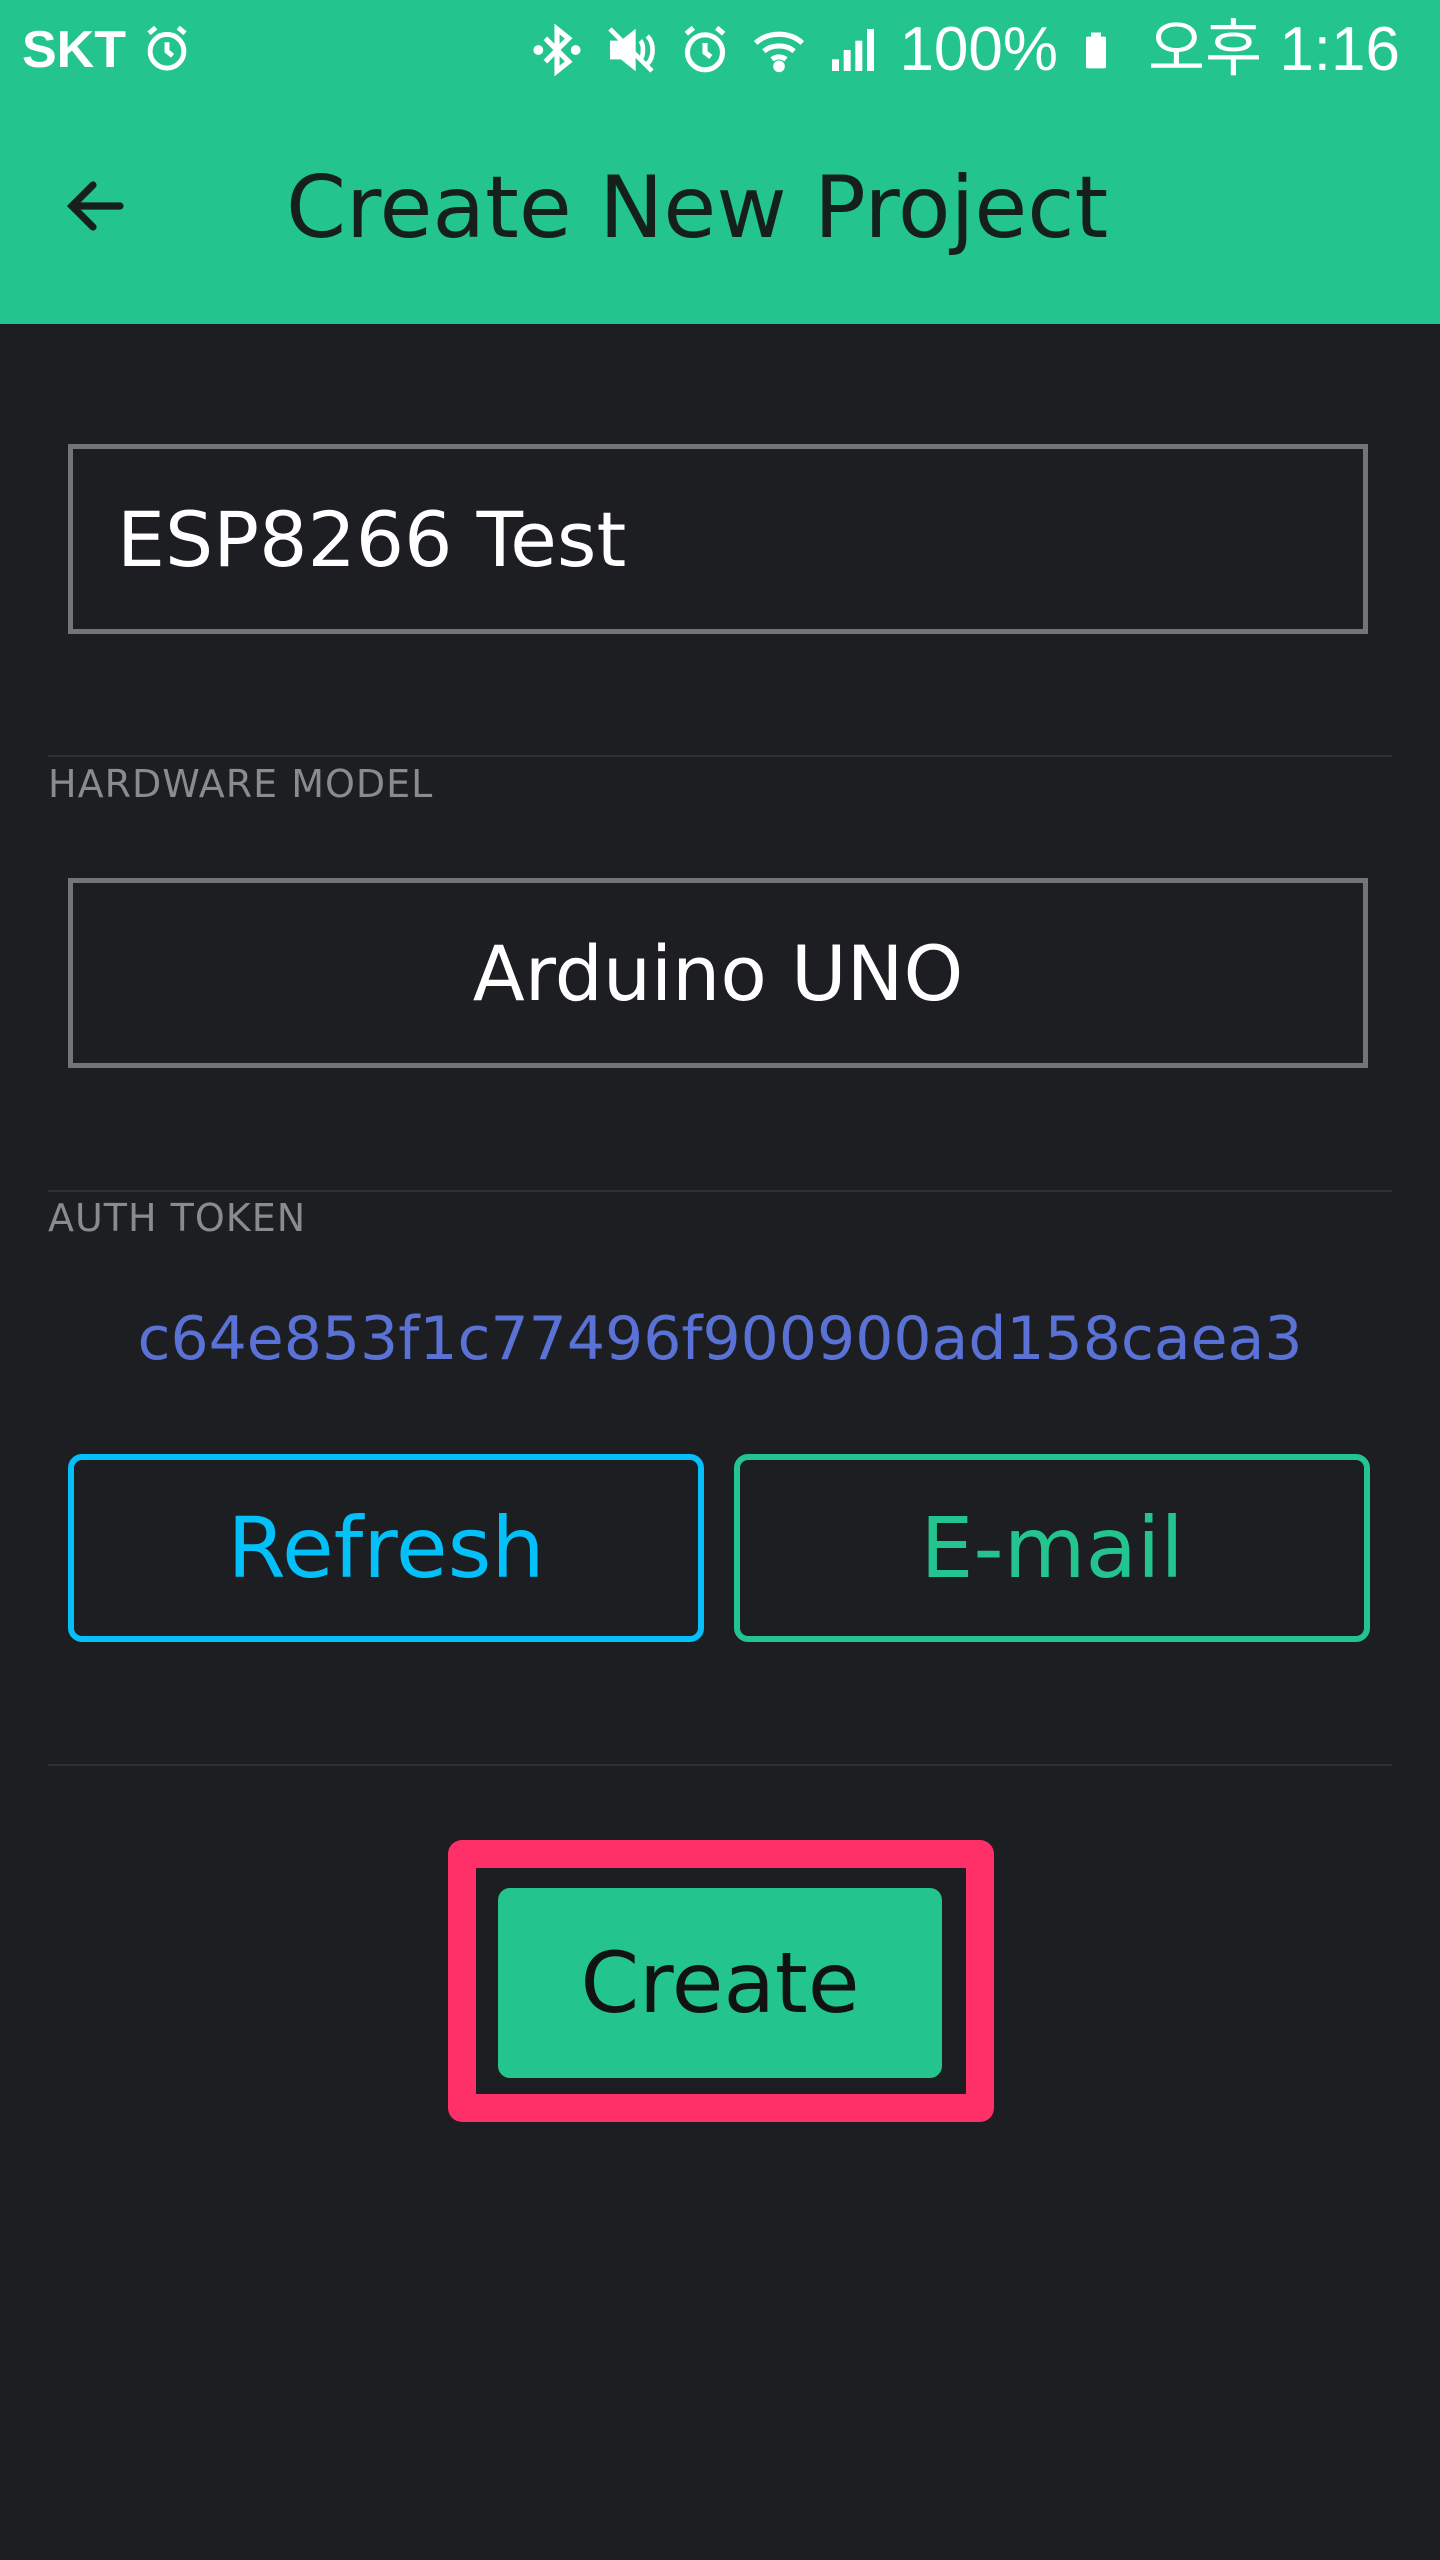 The width and height of the screenshot is (1440, 2560). Describe the element at coordinates (177, 1218) in the screenshot. I see `auth-token-label: AUTH TOKEN` at that location.